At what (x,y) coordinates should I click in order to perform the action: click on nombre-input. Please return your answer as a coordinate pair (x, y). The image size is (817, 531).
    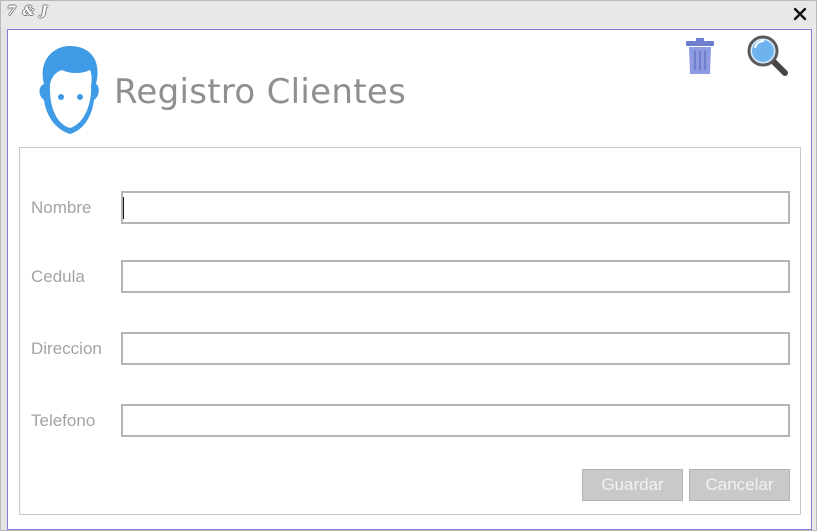
    Looking at the image, I should click on (455, 207).